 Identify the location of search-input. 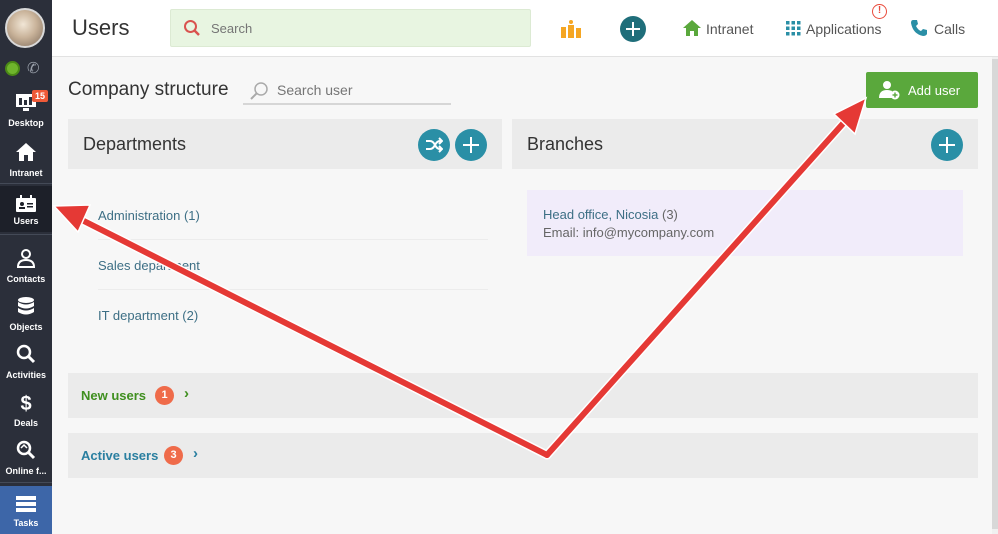
(361, 28).